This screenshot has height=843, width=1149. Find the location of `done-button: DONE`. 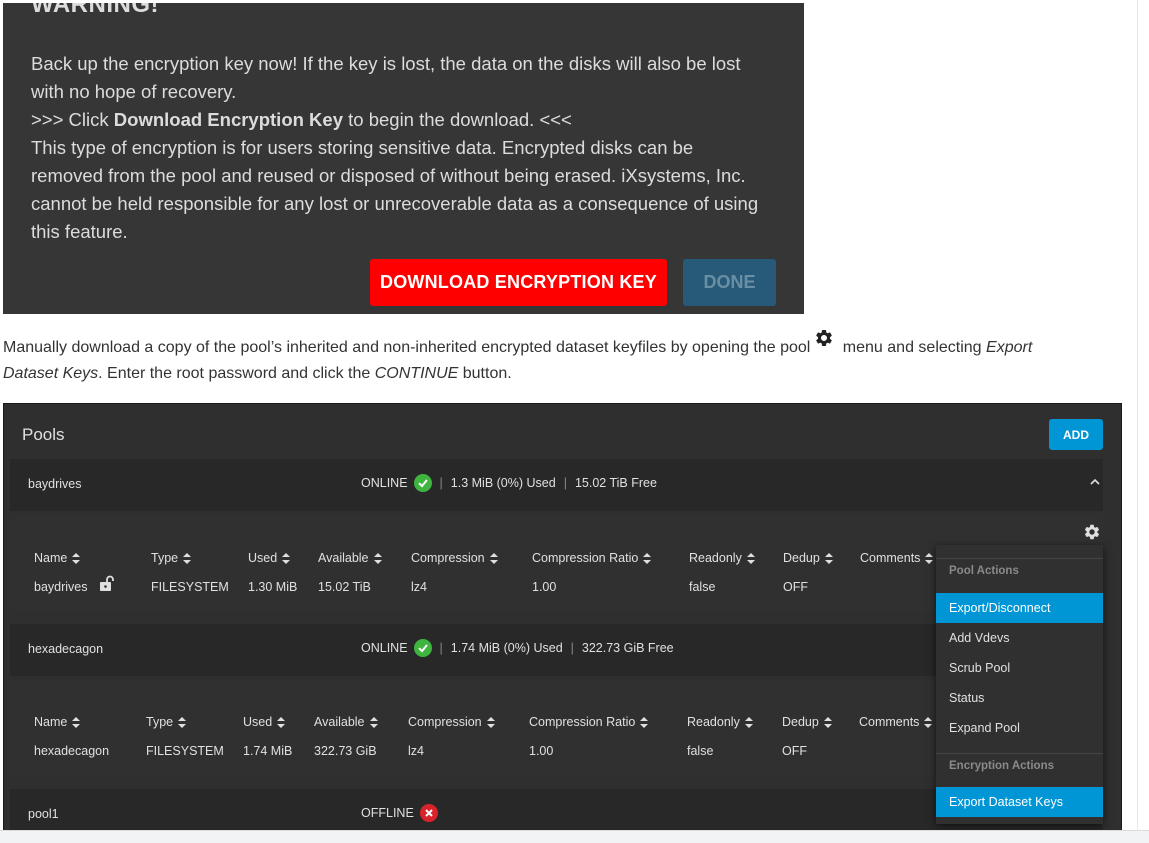

done-button: DONE is located at coordinates (729, 282).